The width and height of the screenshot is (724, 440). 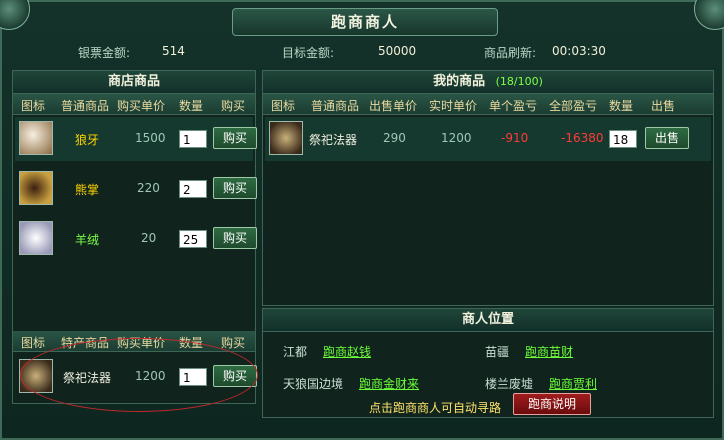 What do you see at coordinates (579, 51) in the screenshot?
I see `refresh-value: 00:03:30` at bounding box center [579, 51].